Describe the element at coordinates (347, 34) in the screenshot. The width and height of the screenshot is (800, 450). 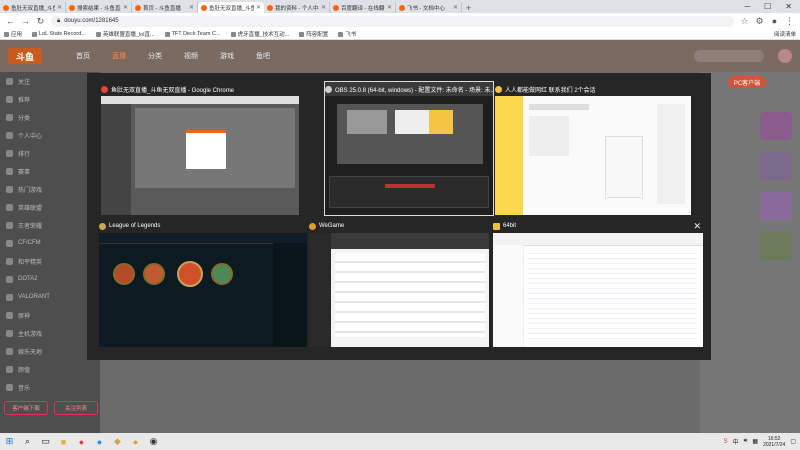
I see `bookmark-item: 飞书` at that location.